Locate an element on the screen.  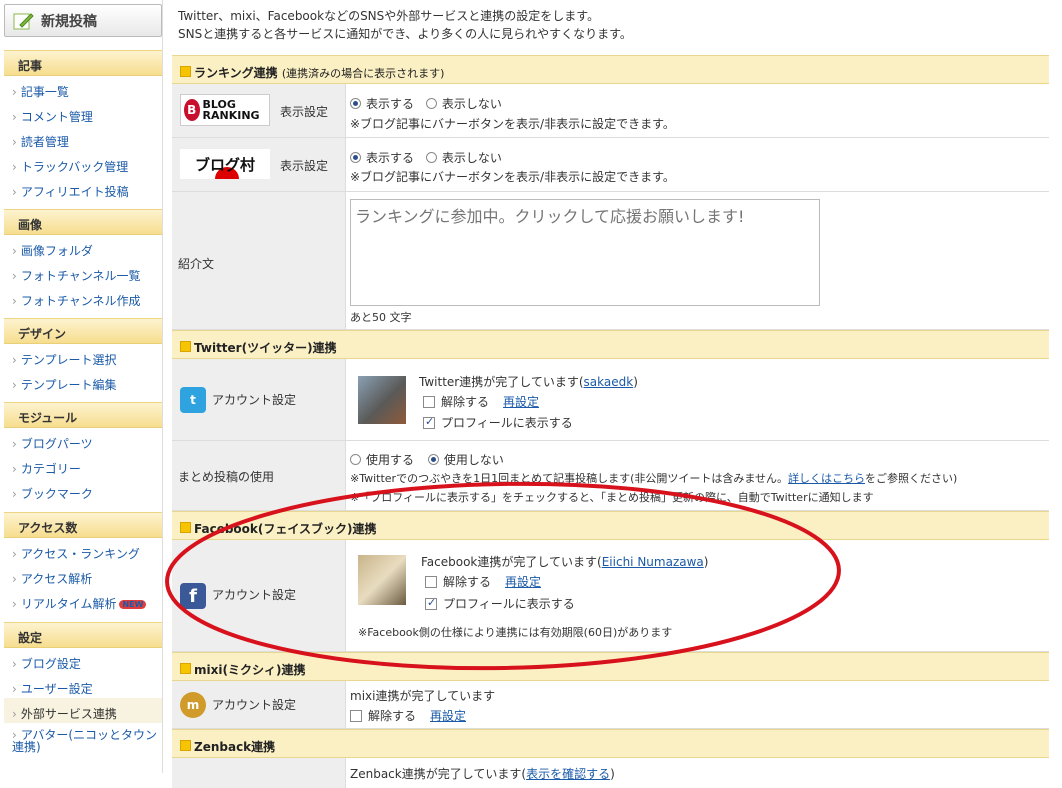
row-label: 紹介文 is located at coordinates (196, 264).